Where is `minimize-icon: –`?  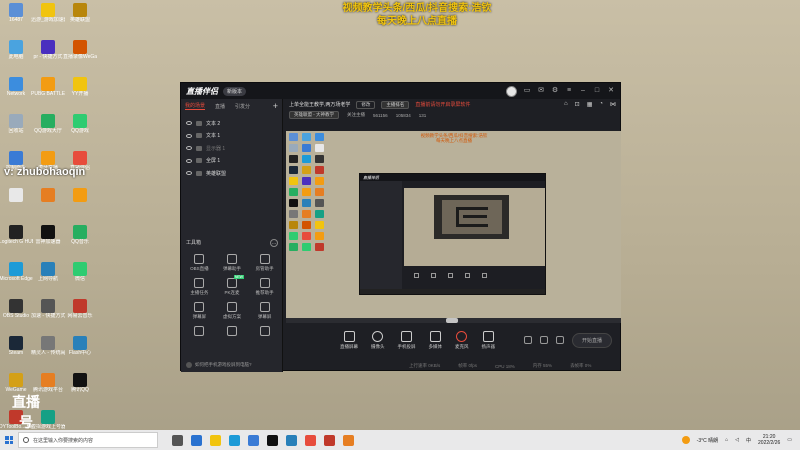
minimize-icon: – is located at coordinates (583, 91).